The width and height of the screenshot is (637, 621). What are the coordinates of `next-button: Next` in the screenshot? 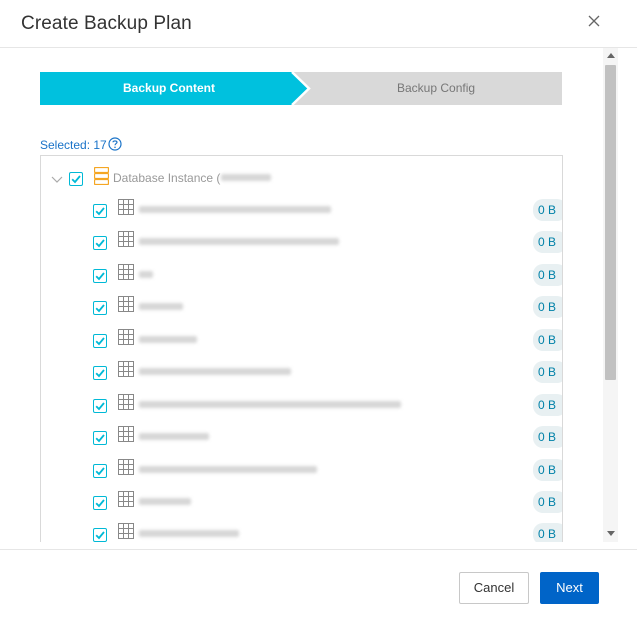 It's located at (569, 588).